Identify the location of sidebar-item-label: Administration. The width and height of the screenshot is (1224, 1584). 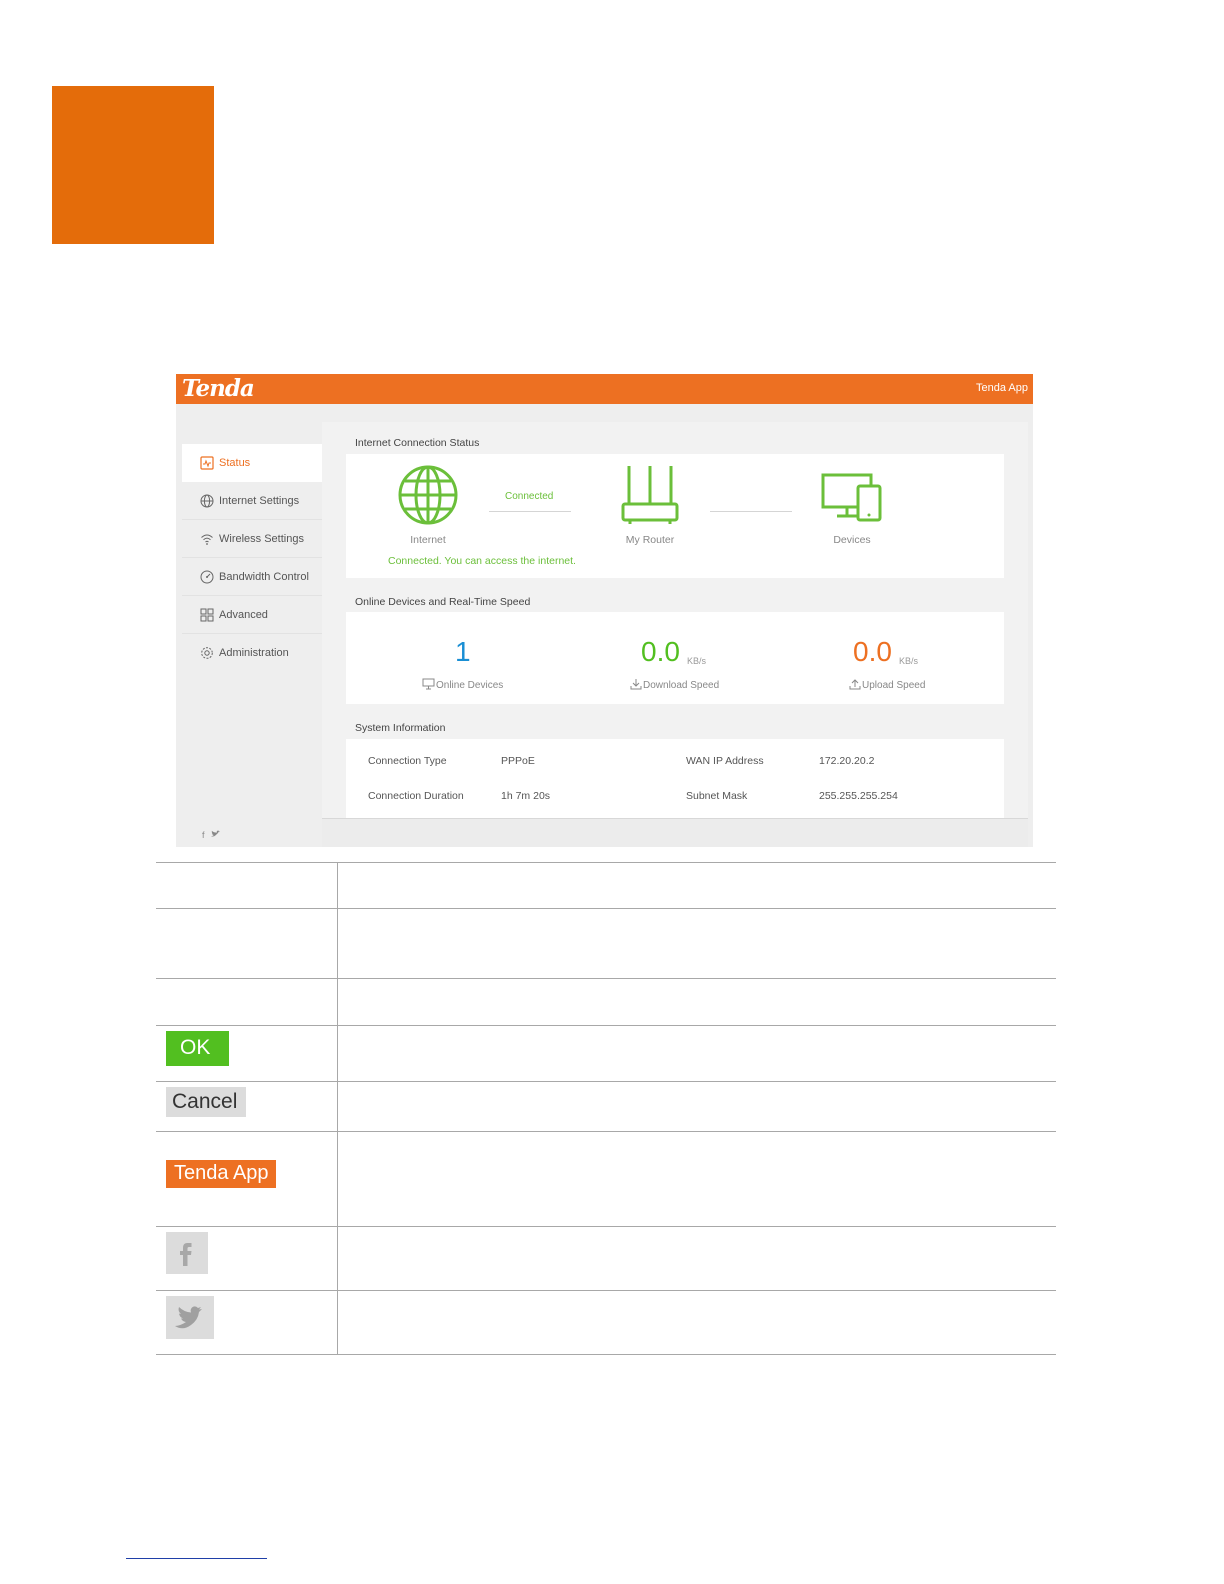
(254, 653).